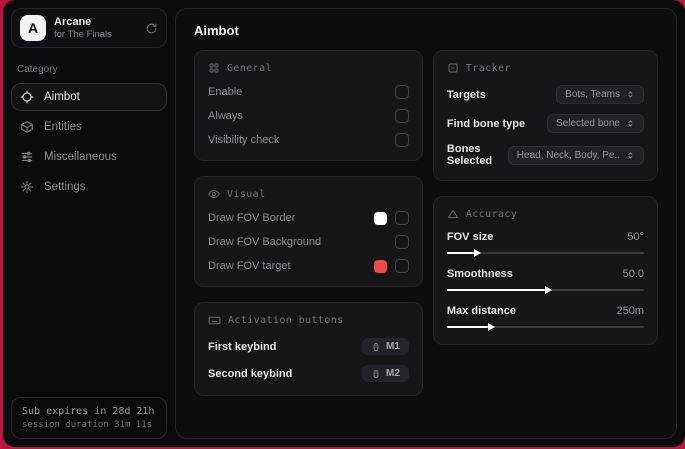 The image size is (685, 449). Describe the element at coordinates (401, 140) in the screenshot. I see `visibility-check-checkbox` at that location.